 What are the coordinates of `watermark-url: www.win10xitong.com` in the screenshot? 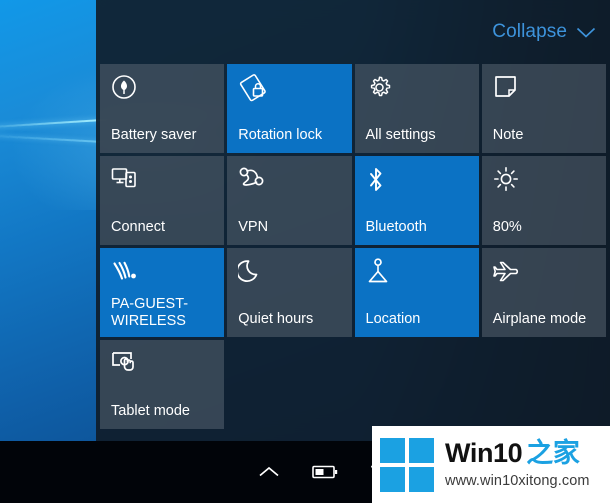 It's located at (517, 481).